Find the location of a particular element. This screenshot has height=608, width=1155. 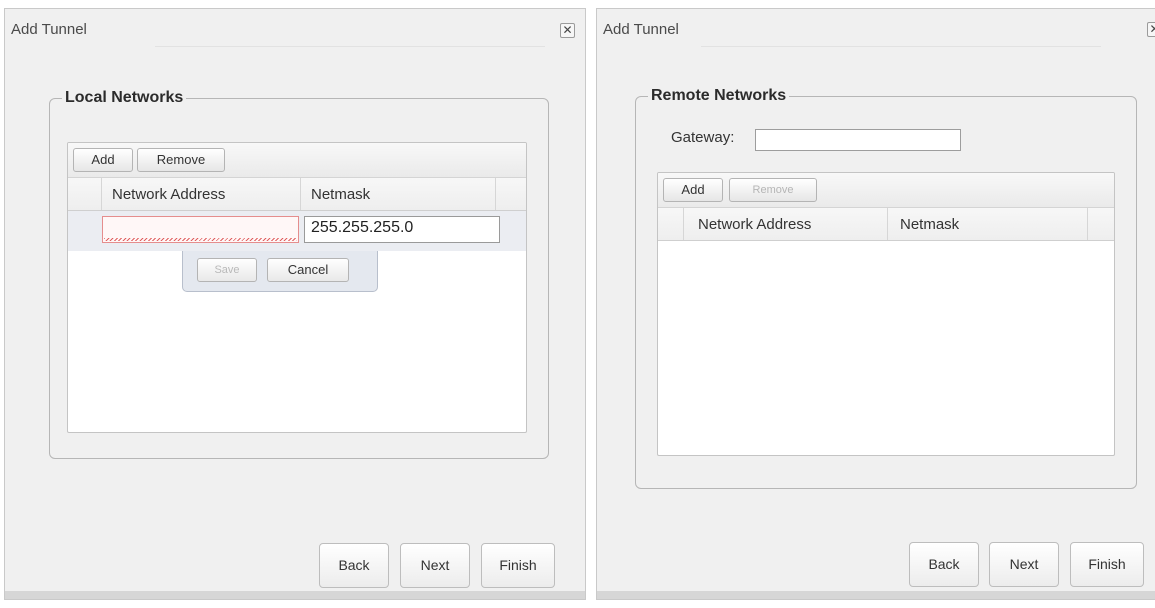

group-title: Remote Networks is located at coordinates (719, 95).